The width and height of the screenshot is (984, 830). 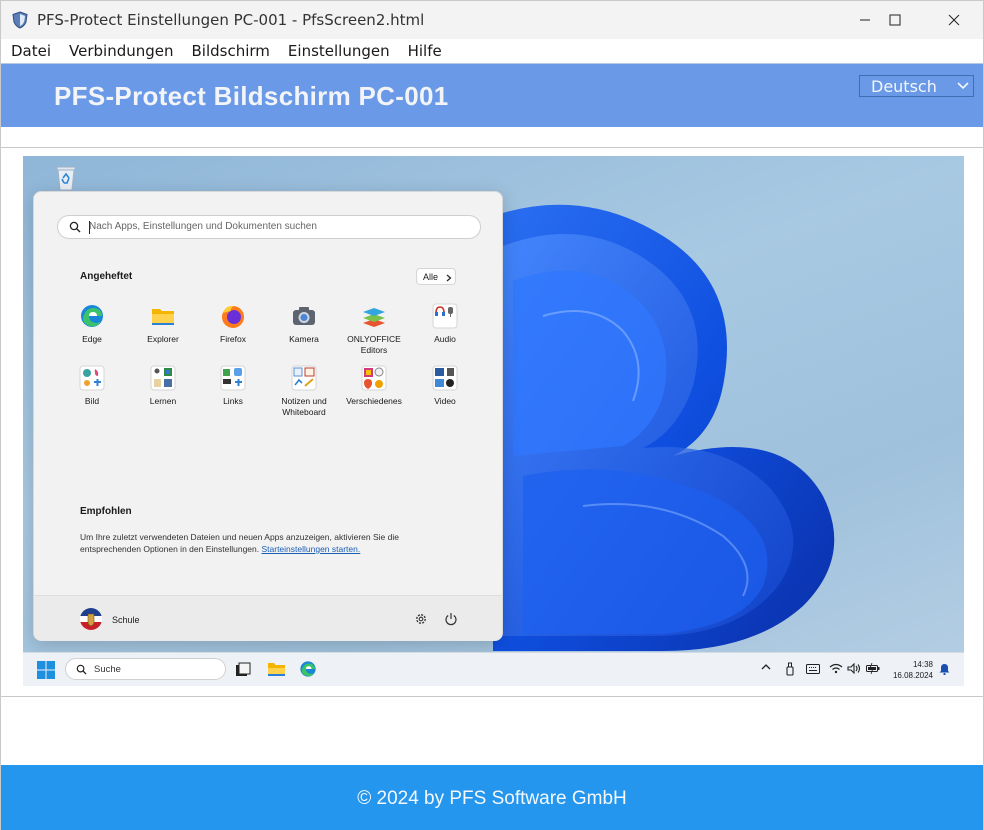 I want to click on windows-start-icon, so click(x=46, y=670).